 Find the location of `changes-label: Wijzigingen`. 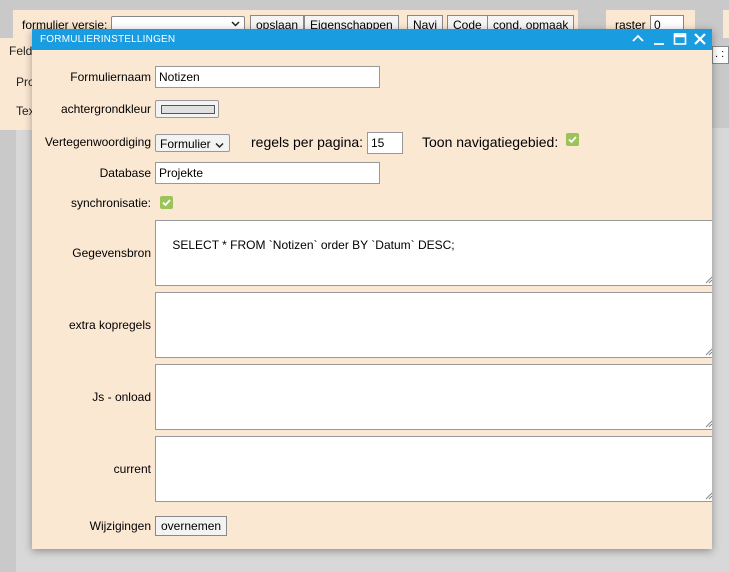

changes-label: Wijzigingen is located at coordinates (120, 526).